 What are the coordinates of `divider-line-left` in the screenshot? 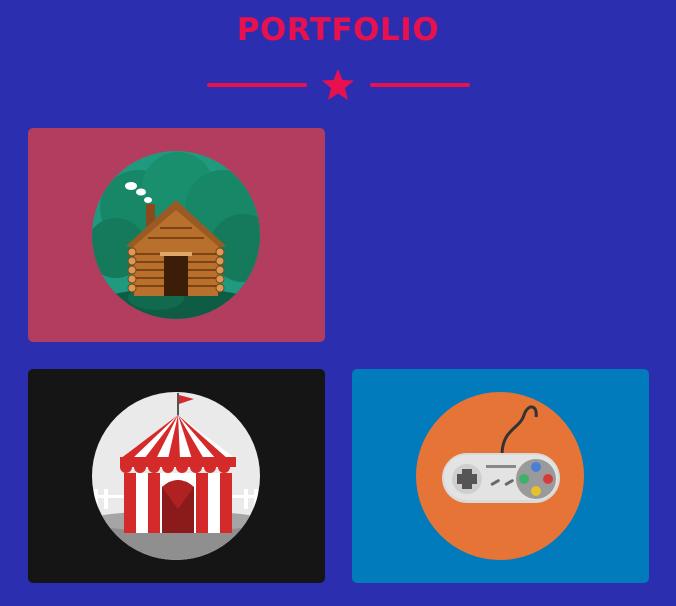 It's located at (257, 85).